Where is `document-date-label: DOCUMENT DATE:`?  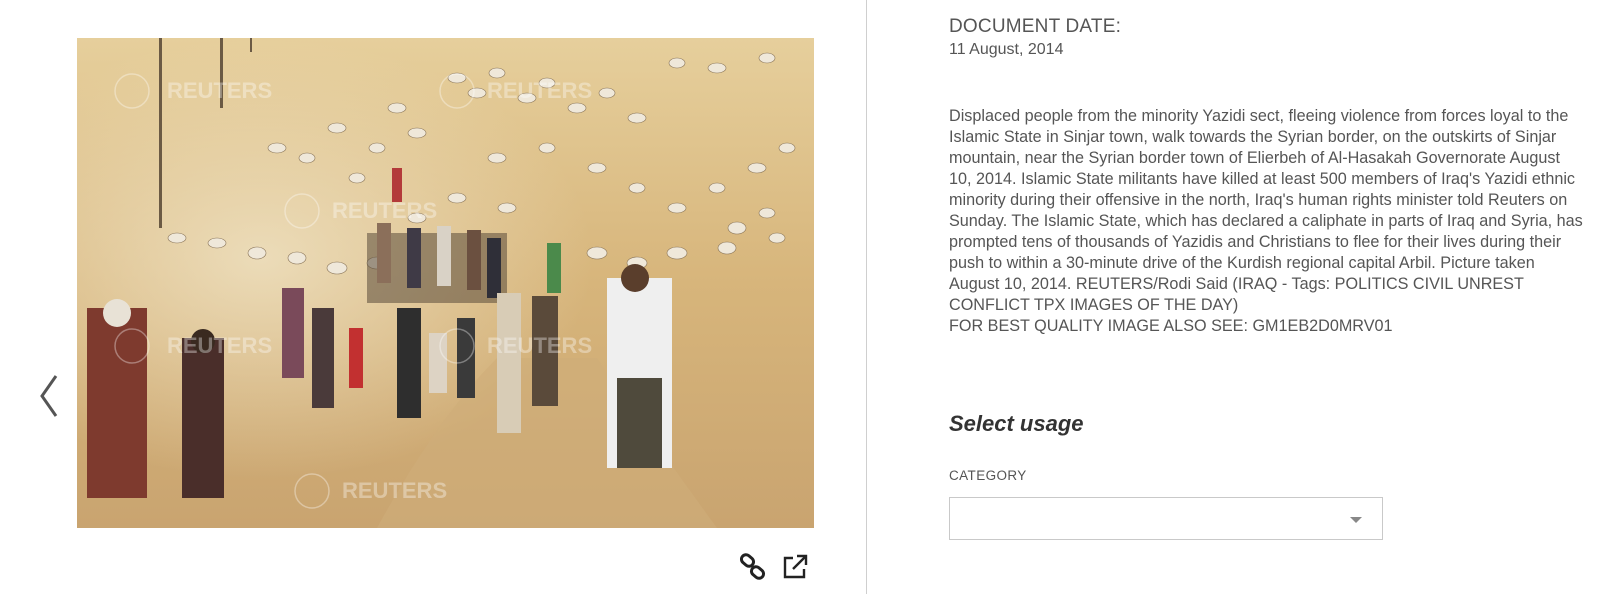 document-date-label: DOCUMENT DATE: is located at coordinates (1035, 26).